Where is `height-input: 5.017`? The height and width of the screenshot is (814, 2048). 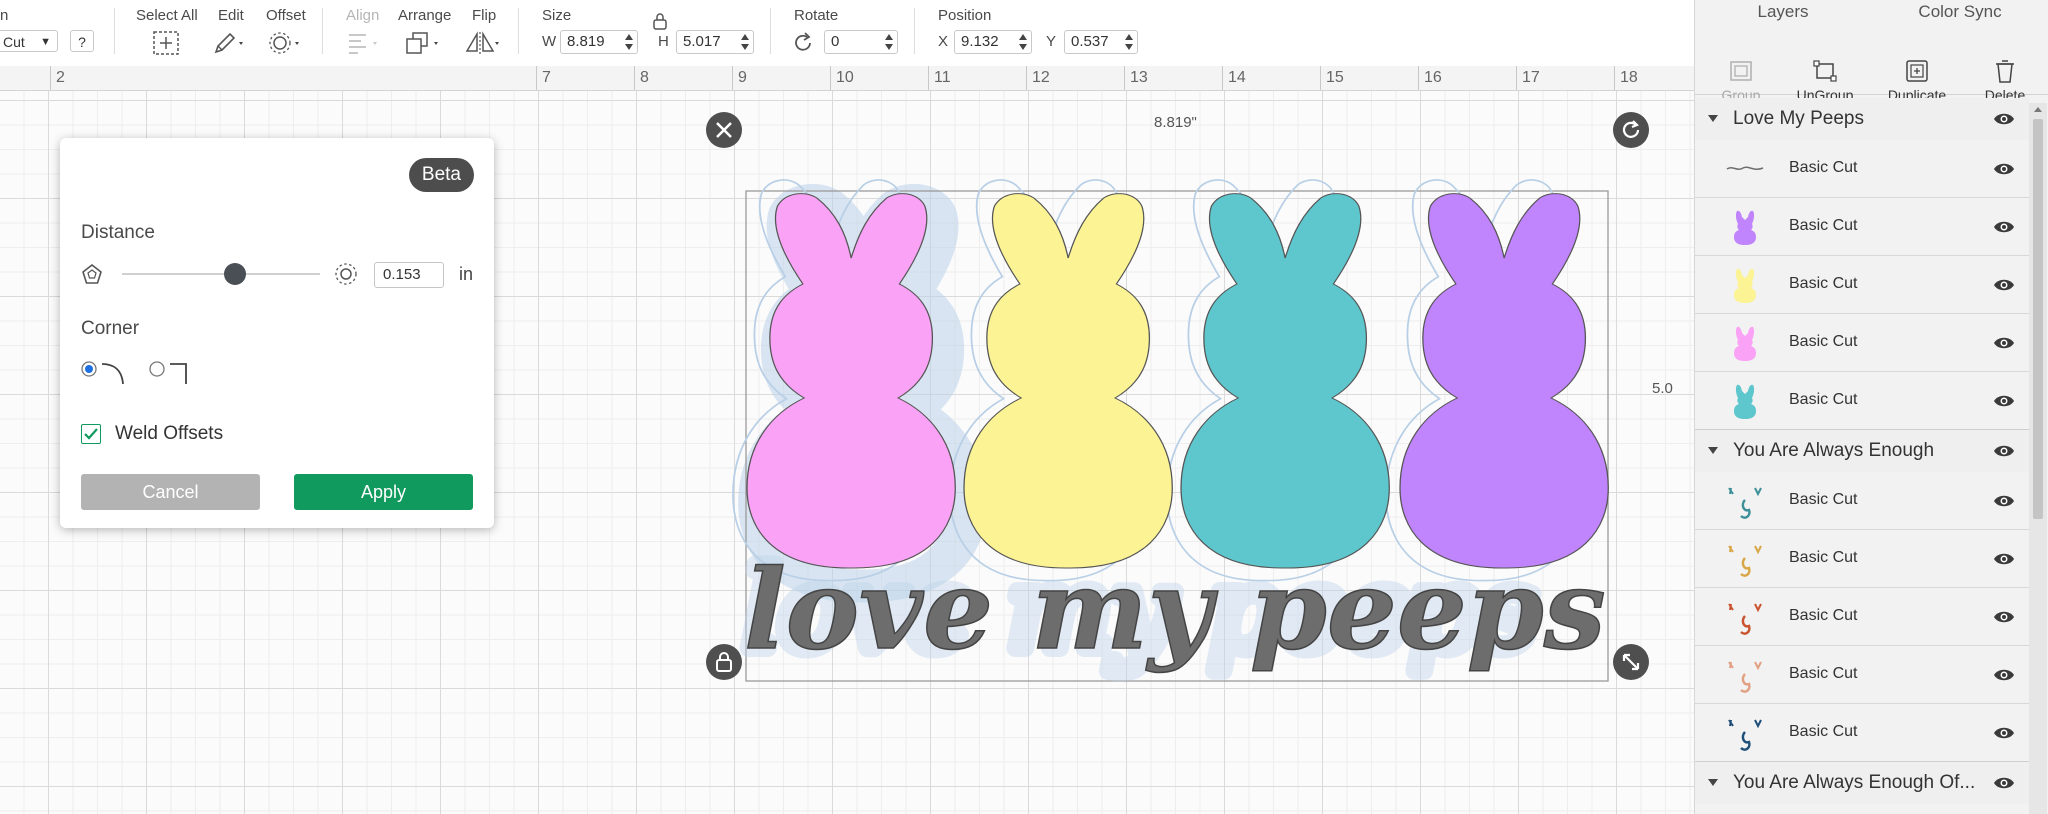 height-input: 5.017 is located at coordinates (715, 42).